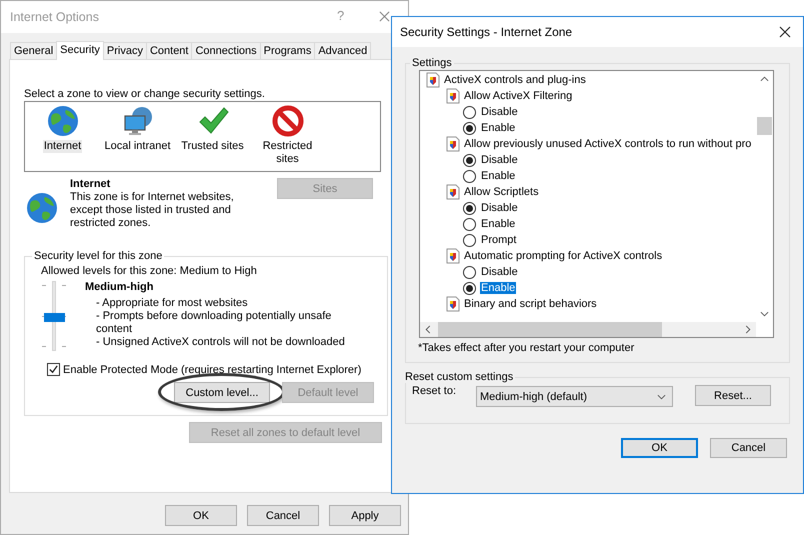 The height and width of the screenshot is (535, 804). Describe the element at coordinates (764, 79) in the screenshot. I see `chevron-up-icon` at that location.